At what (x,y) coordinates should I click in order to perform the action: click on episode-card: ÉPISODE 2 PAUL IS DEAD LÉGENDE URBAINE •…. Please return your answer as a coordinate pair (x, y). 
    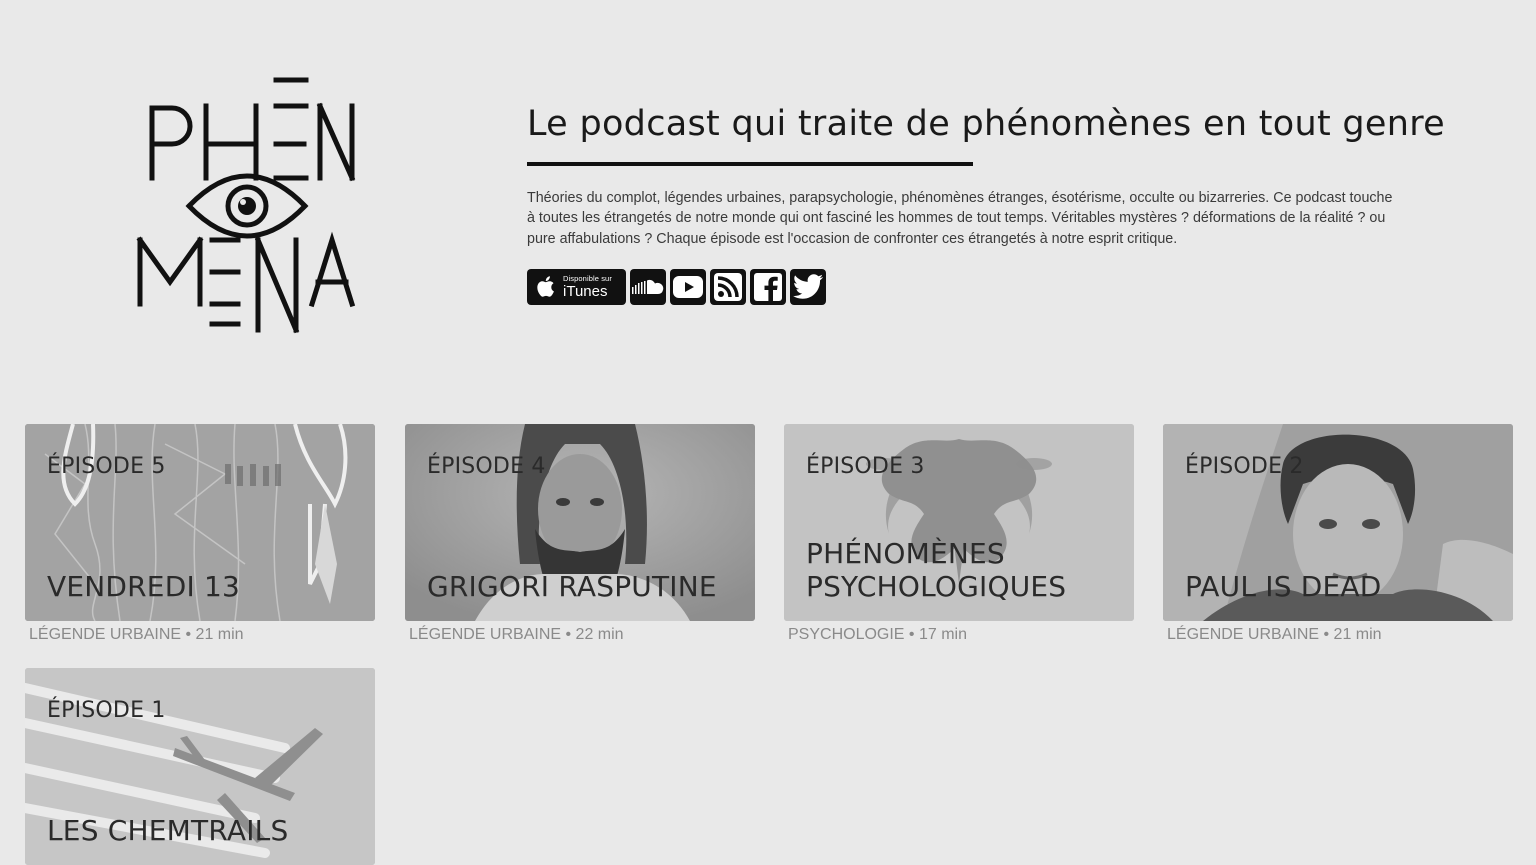
    Looking at the image, I should click on (1338, 534).